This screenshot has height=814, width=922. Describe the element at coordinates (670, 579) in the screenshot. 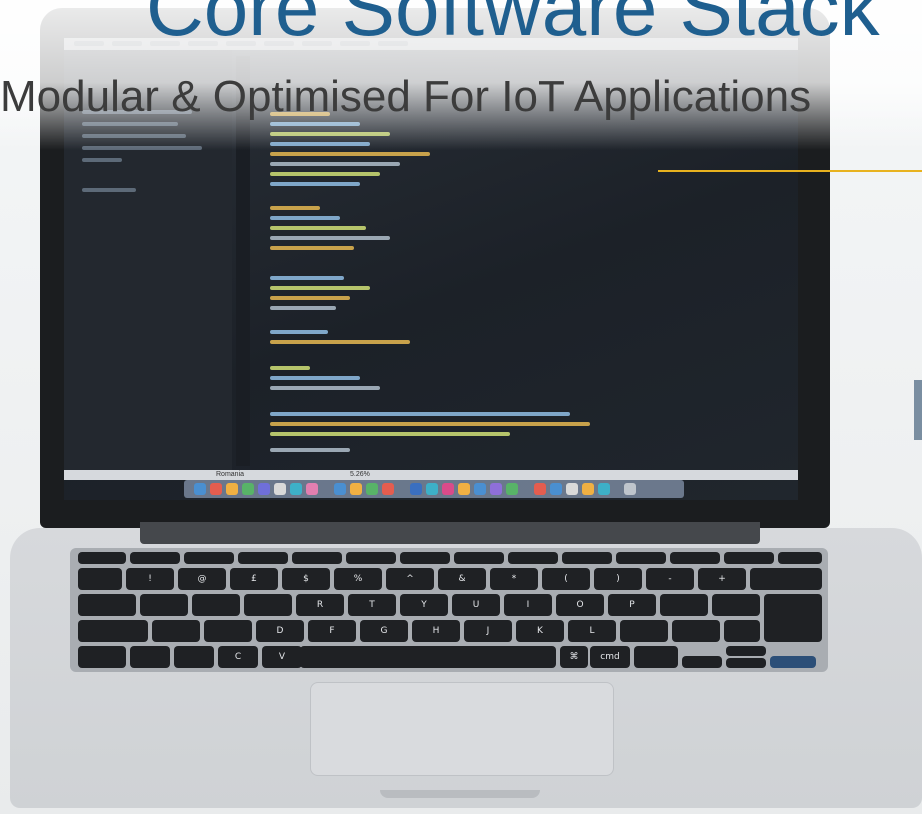

I see `key-minus: -` at that location.